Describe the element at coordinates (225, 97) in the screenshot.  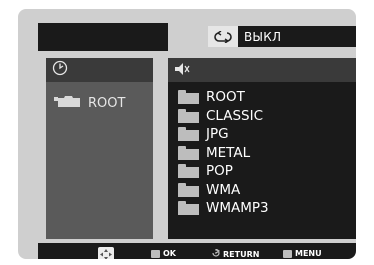
I see `list-item-label: ROOT` at that location.